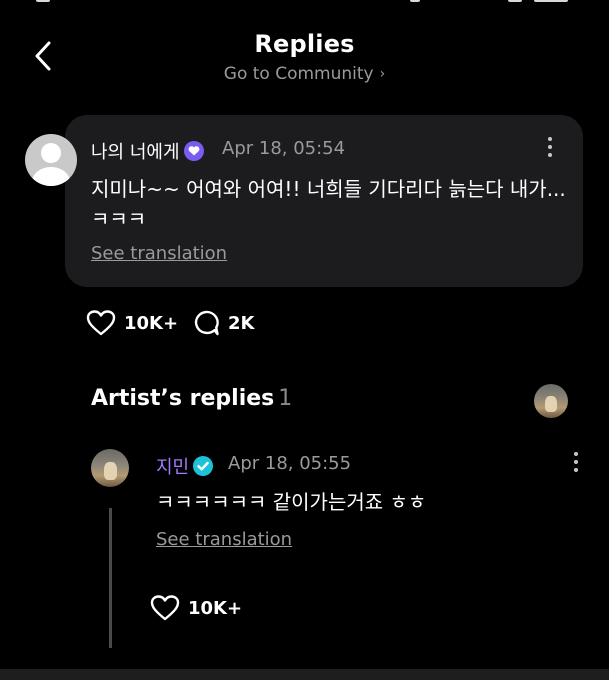 This screenshot has width=609, height=680. What do you see at coordinates (183, 398) in the screenshot?
I see `artist-replies-label: Artist’s replies` at bounding box center [183, 398].